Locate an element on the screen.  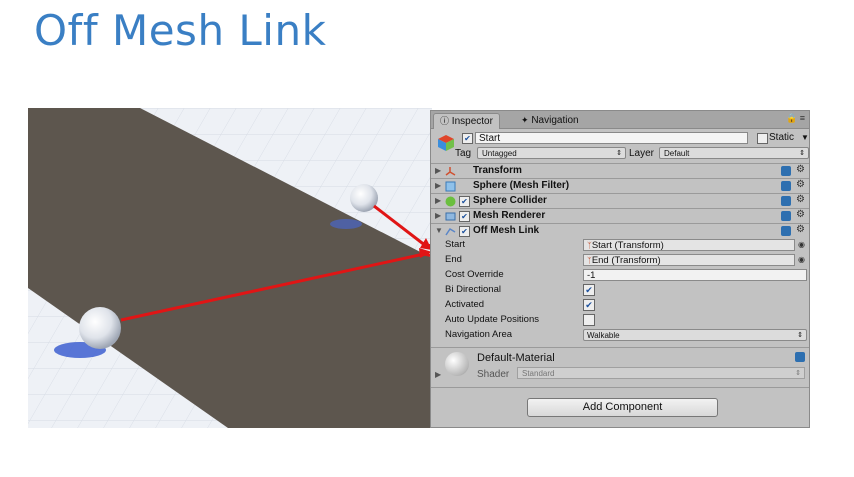
end-field: ᛉEnd (Transform) is located at coordinates (689, 260).